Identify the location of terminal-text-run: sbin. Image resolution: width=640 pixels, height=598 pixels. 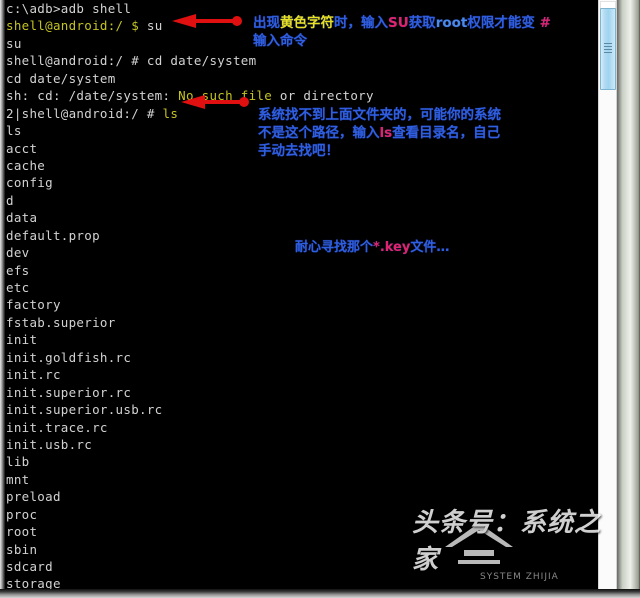
(22, 549).